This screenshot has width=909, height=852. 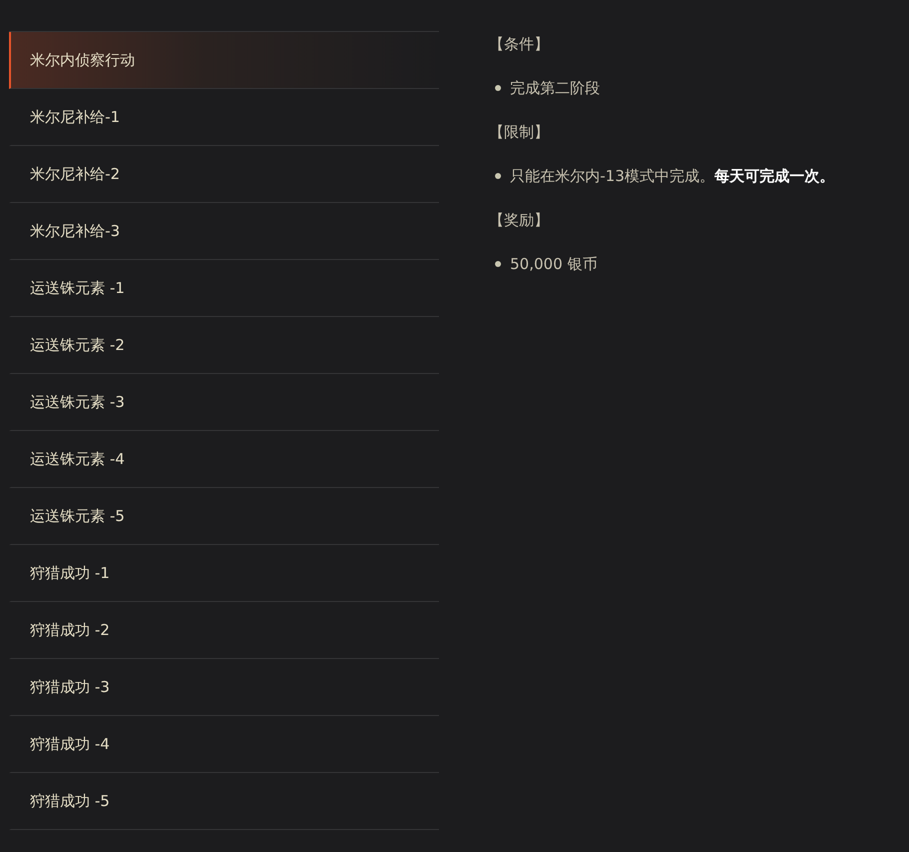 I want to click on quest-item: 狩猎成功 -2, so click(x=224, y=630).